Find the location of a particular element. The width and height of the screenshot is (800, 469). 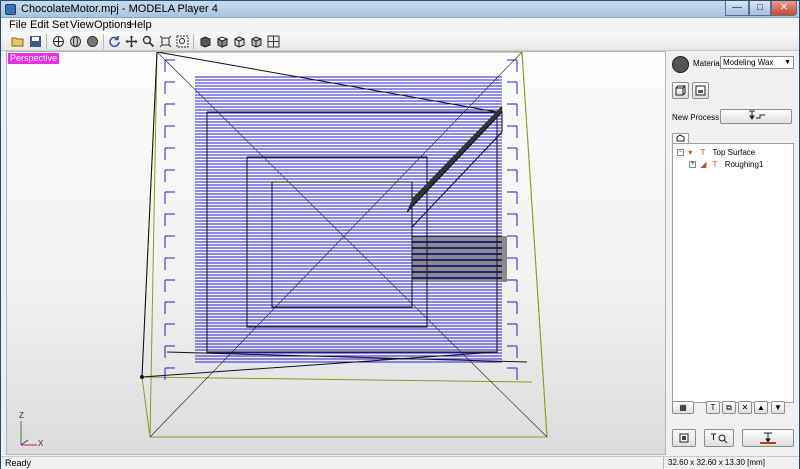

tool-path-icon is located at coordinates (757, 115).